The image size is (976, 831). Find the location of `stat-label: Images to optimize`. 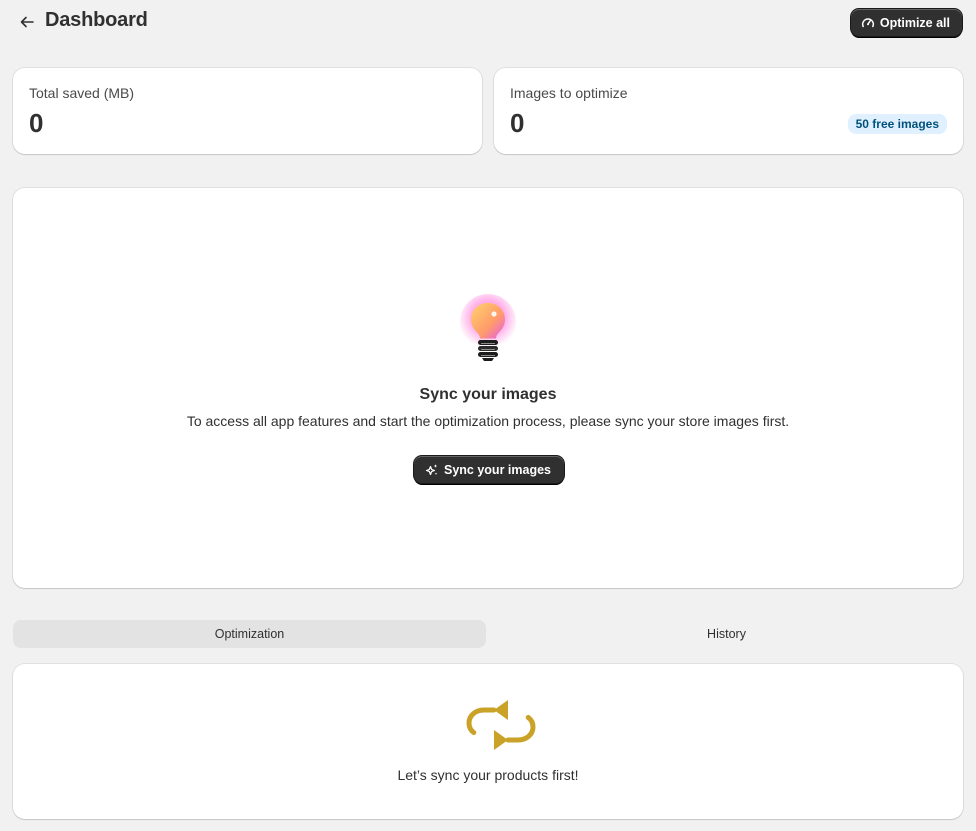

stat-label: Images to optimize is located at coordinates (569, 93).